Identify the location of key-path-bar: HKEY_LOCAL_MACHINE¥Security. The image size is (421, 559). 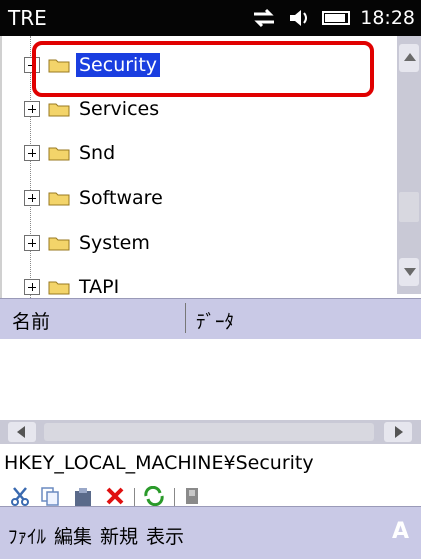
(210, 463).